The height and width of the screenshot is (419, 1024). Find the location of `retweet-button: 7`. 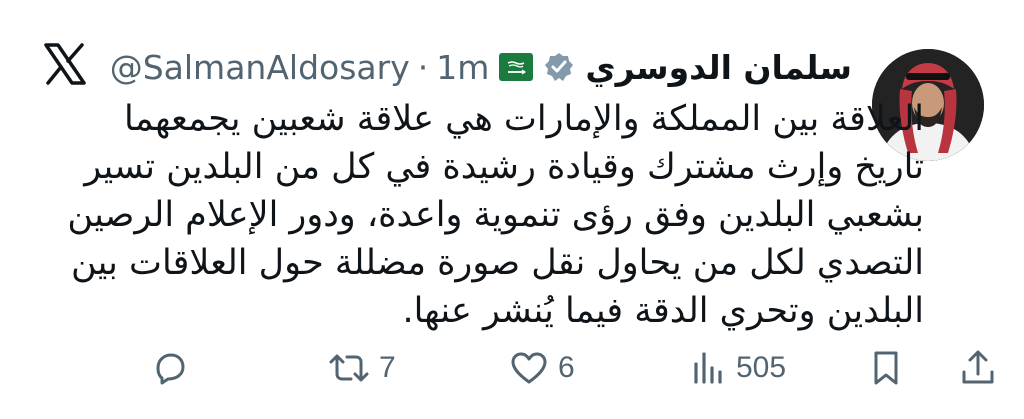

retweet-button: 7 is located at coordinates (361, 368).